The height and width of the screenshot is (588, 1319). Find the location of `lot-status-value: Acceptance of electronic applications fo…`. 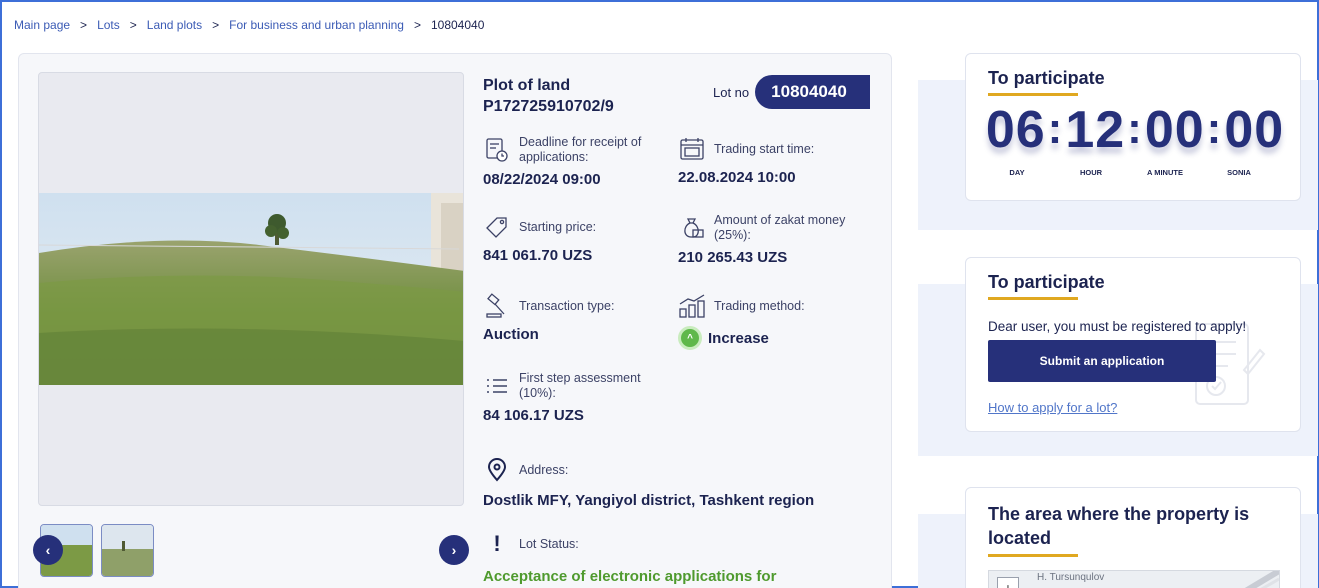

lot-status-value: Acceptance of electronic applications fo… is located at coordinates (630, 576).